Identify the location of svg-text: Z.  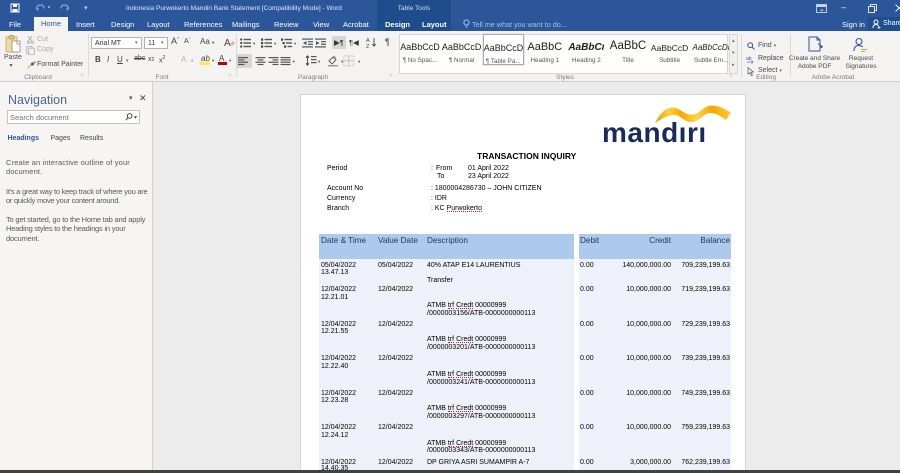
(368, 46).